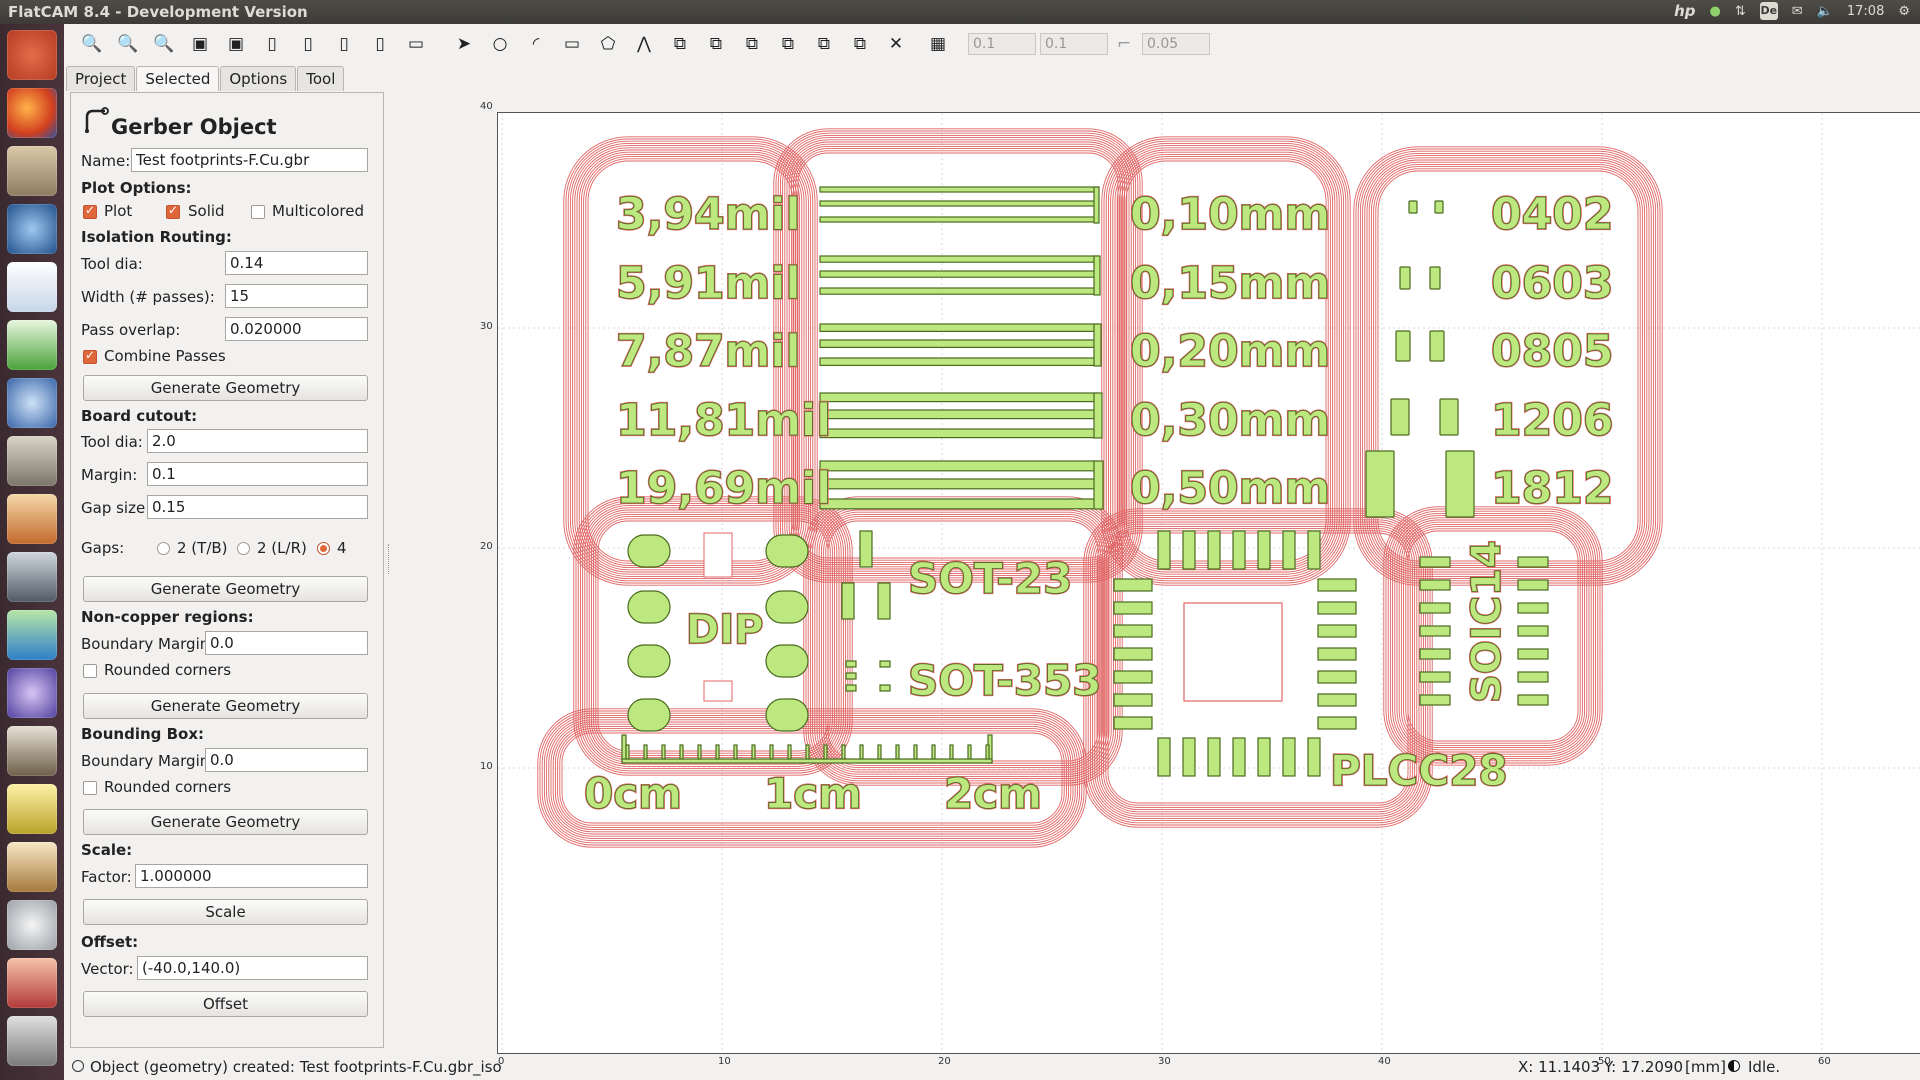 Image resolution: width=1920 pixels, height=1080 pixels. Describe the element at coordinates (1865, 11) in the screenshot. I see `clock: 17:08` at that location.